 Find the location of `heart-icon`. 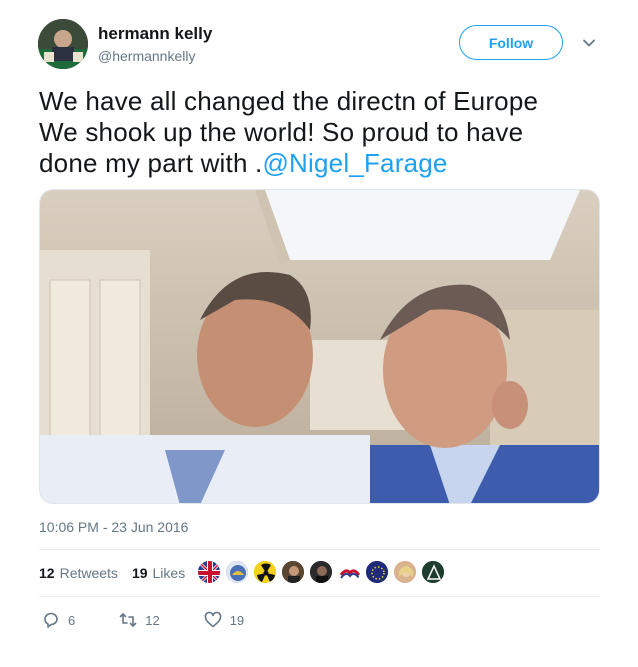

heart-icon is located at coordinates (213, 619).